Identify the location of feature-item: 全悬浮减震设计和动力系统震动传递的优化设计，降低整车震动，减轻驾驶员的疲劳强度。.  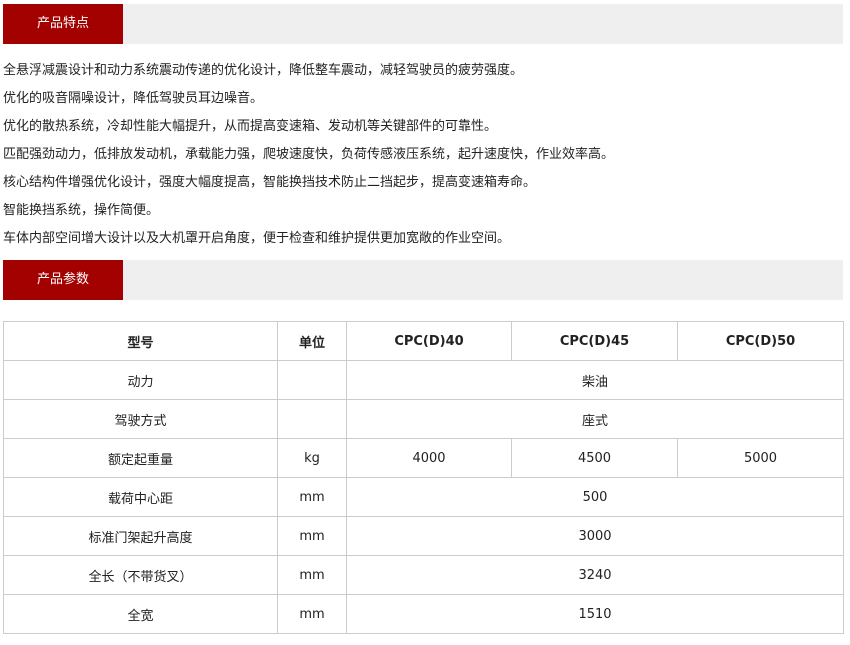
(263, 70).